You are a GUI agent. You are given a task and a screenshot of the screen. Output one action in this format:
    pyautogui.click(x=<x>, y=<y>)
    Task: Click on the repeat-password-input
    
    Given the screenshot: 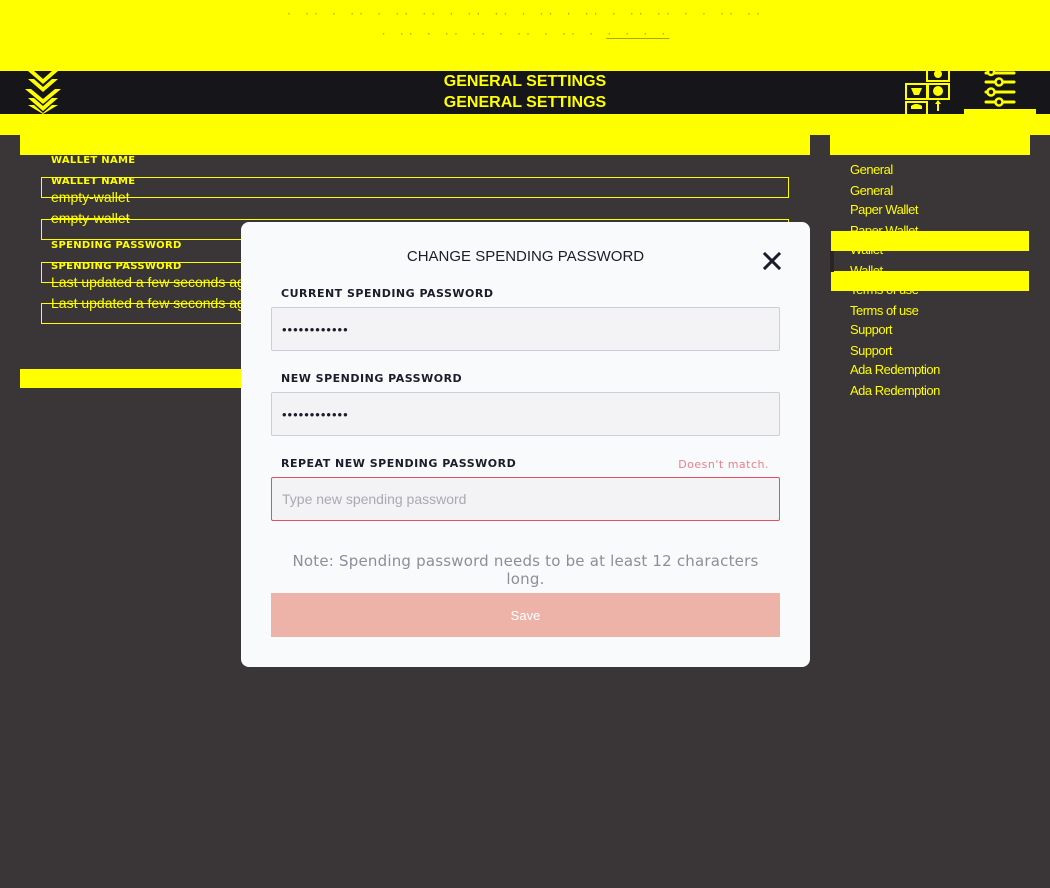 What is the action you would take?
    pyautogui.click(x=525, y=499)
    